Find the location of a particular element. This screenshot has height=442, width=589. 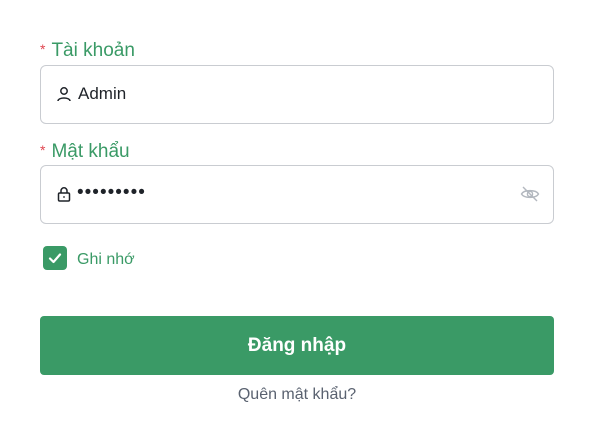

remember-checkbox is located at coordinates (55, 258).